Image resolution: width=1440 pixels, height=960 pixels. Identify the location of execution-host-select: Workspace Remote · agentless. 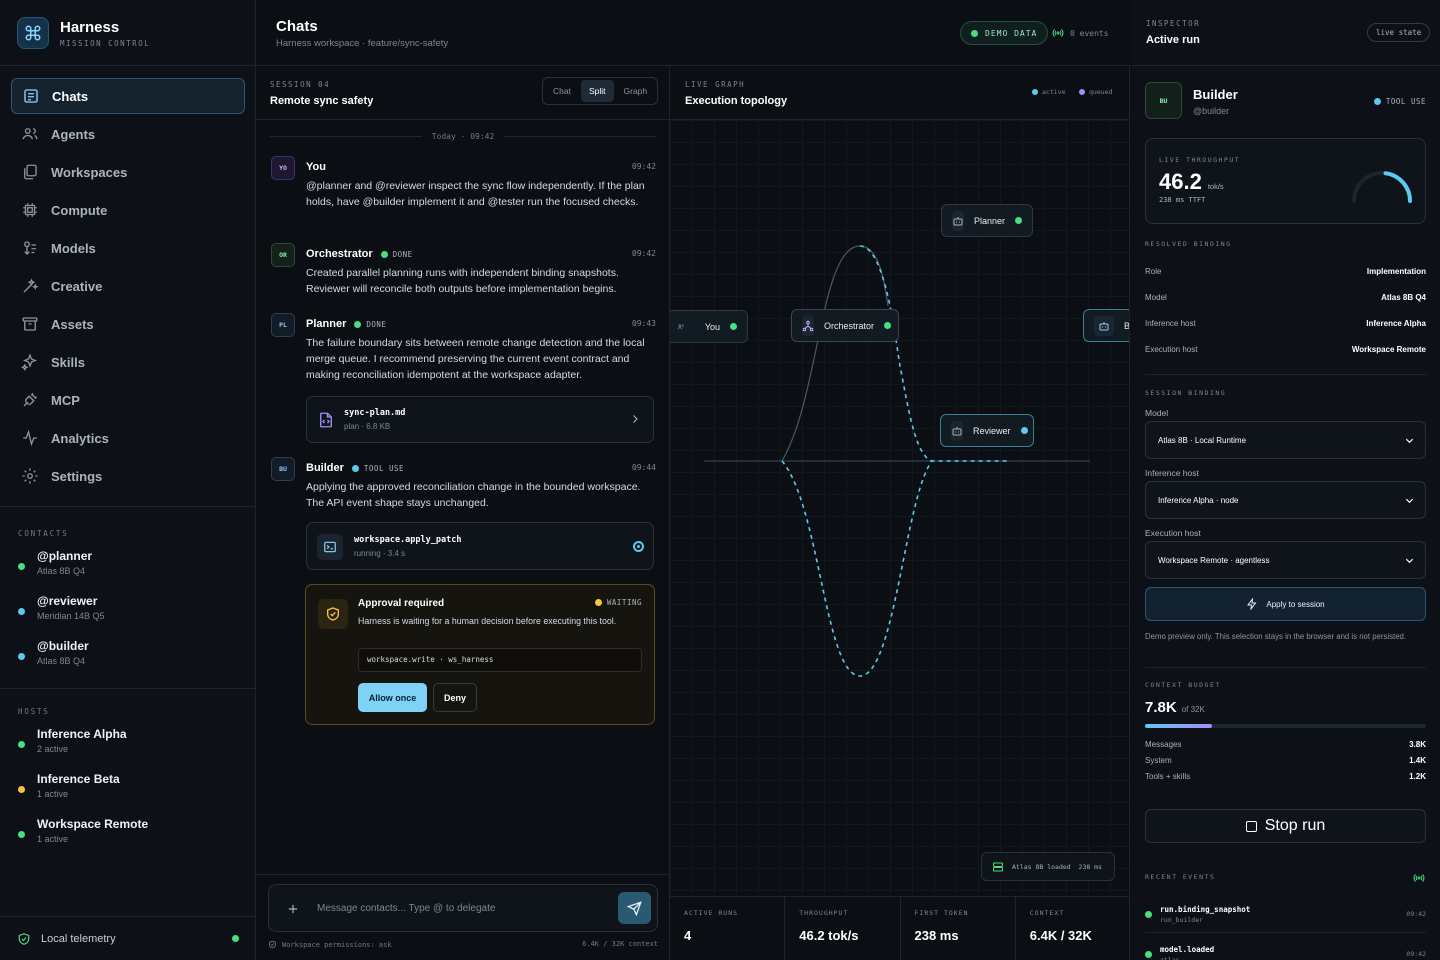
(1285, 560).